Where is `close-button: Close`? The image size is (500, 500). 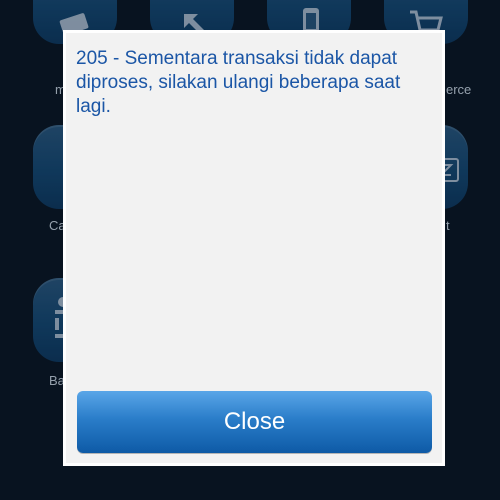
close-button: Close is located at coordinates (254, 422).